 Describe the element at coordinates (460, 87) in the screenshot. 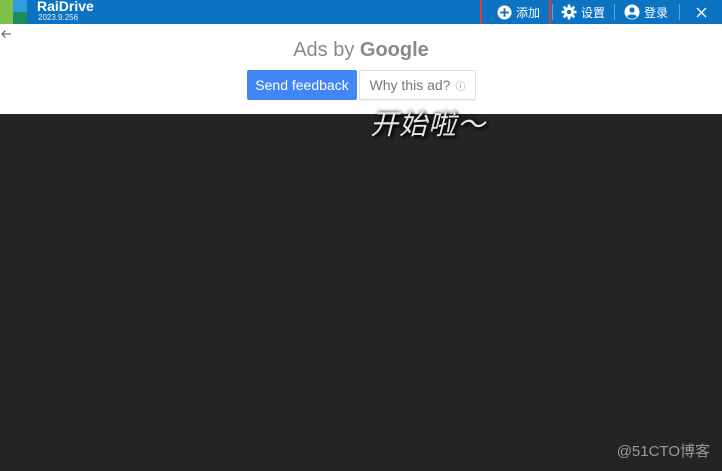

I see `info-icon: ⓘ` at that location.